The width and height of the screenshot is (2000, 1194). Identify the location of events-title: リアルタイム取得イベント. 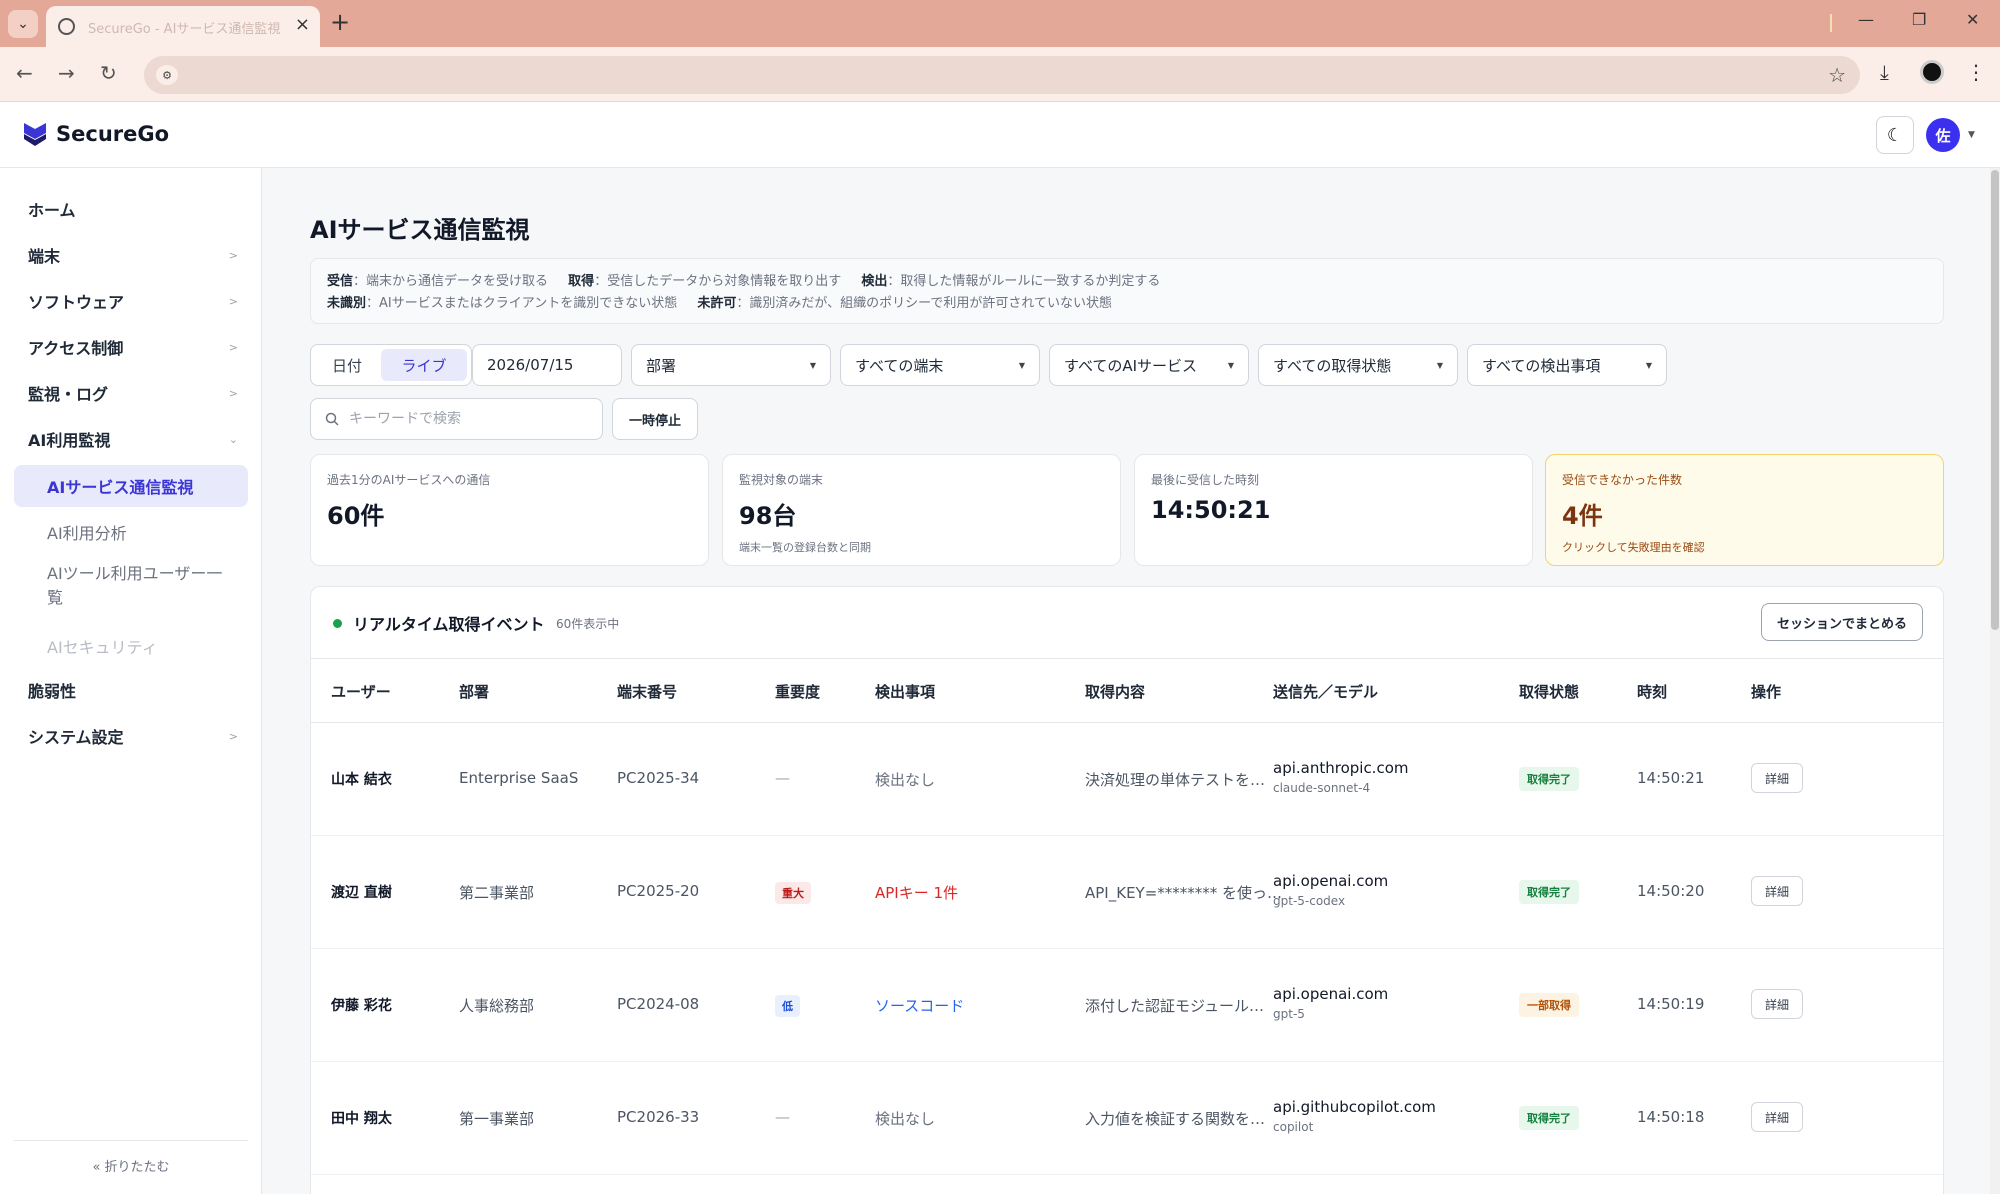
(449, 624).